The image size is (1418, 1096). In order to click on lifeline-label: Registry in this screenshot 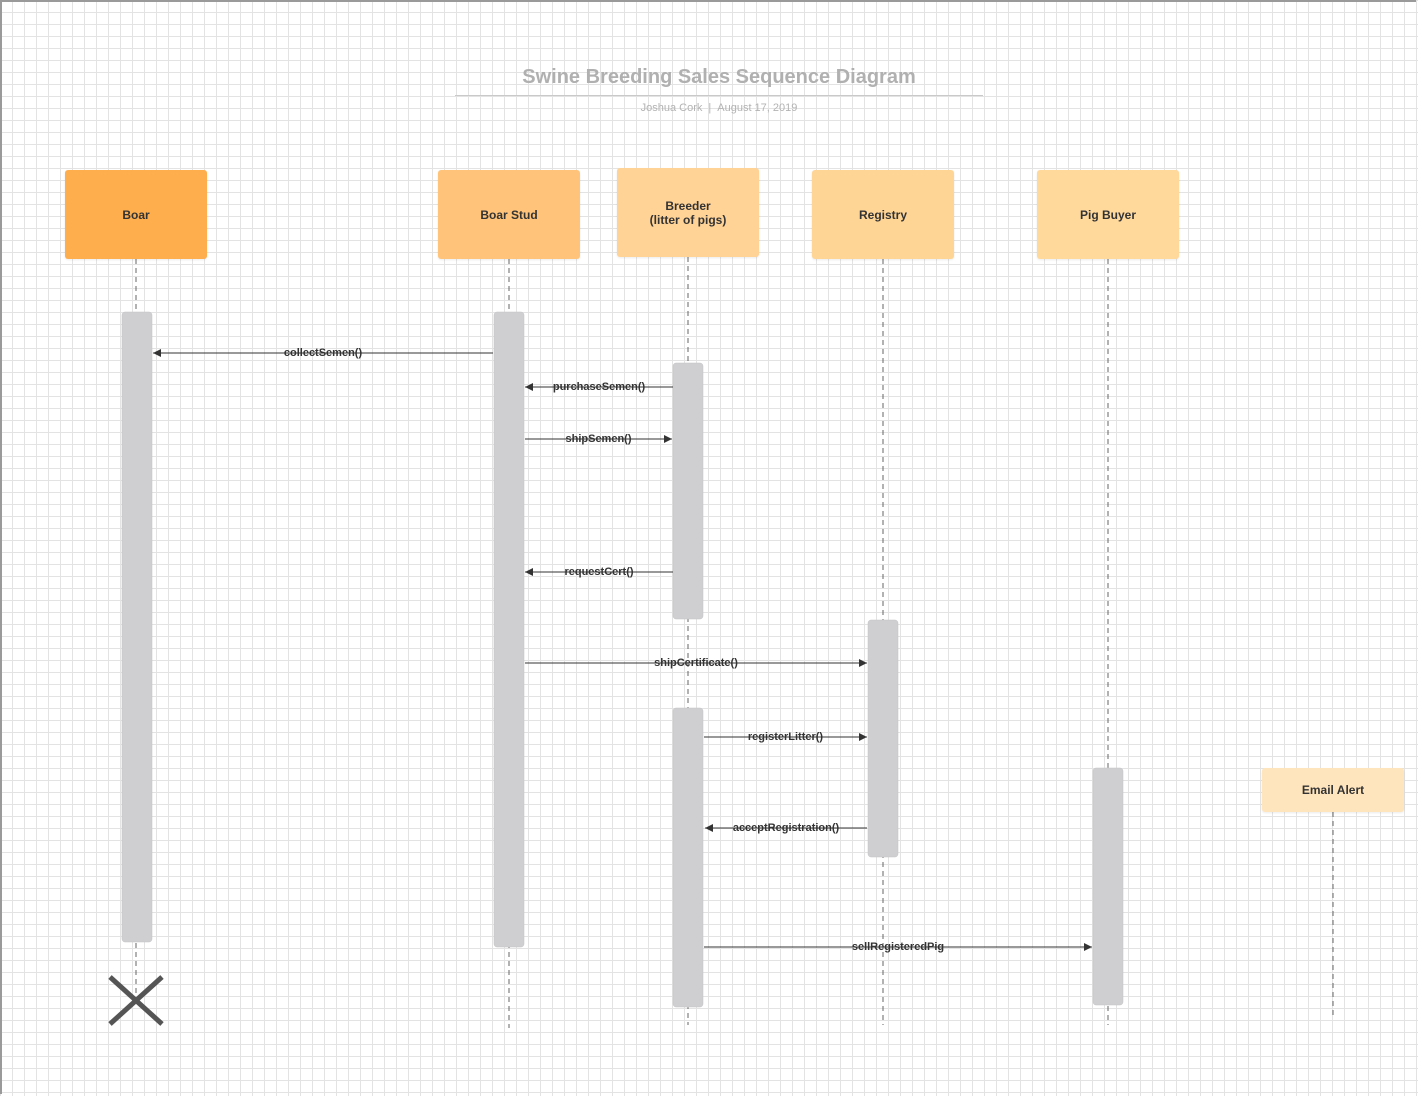, I will do `click(883, 214)`.